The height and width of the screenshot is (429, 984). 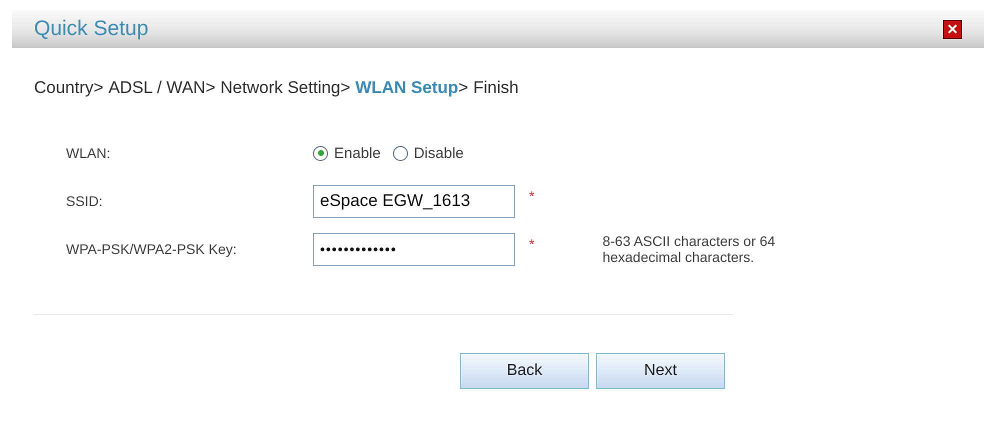 I want to click on field-label: SSID:, so click(x=85, y=201).